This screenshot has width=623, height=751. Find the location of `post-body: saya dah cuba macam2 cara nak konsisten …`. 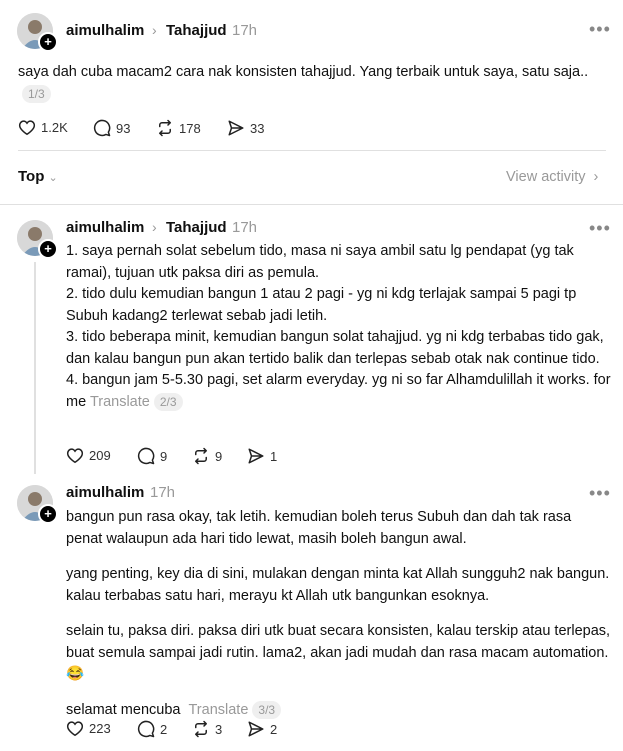

post-body: saya dah cuba macam2 cara nak konsisten … is located at coordinates (303, 72).